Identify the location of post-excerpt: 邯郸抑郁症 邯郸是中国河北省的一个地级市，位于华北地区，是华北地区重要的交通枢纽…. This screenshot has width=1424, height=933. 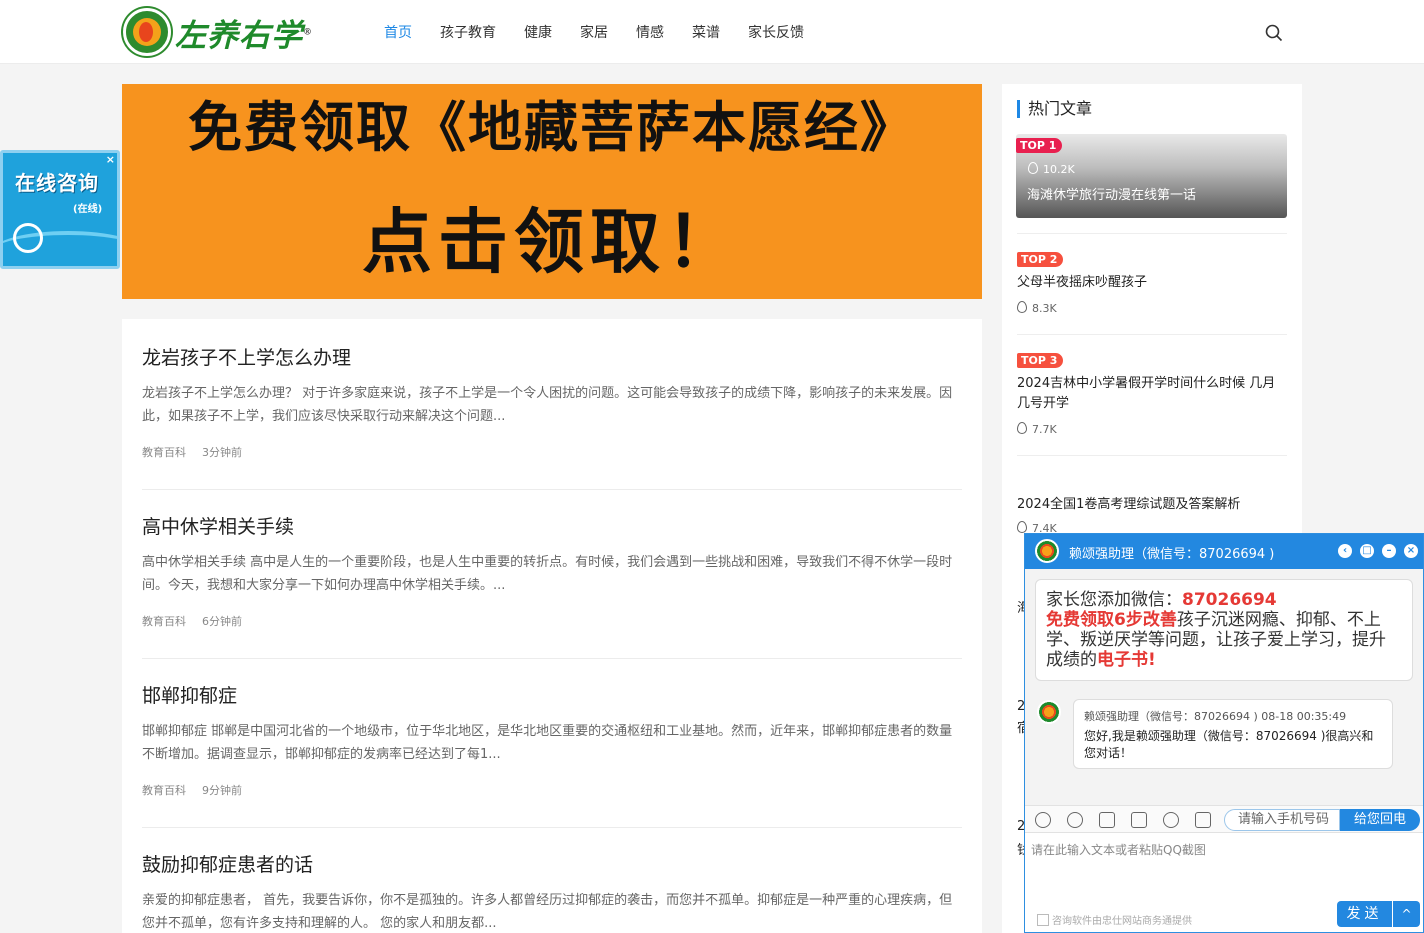
(547, 743).